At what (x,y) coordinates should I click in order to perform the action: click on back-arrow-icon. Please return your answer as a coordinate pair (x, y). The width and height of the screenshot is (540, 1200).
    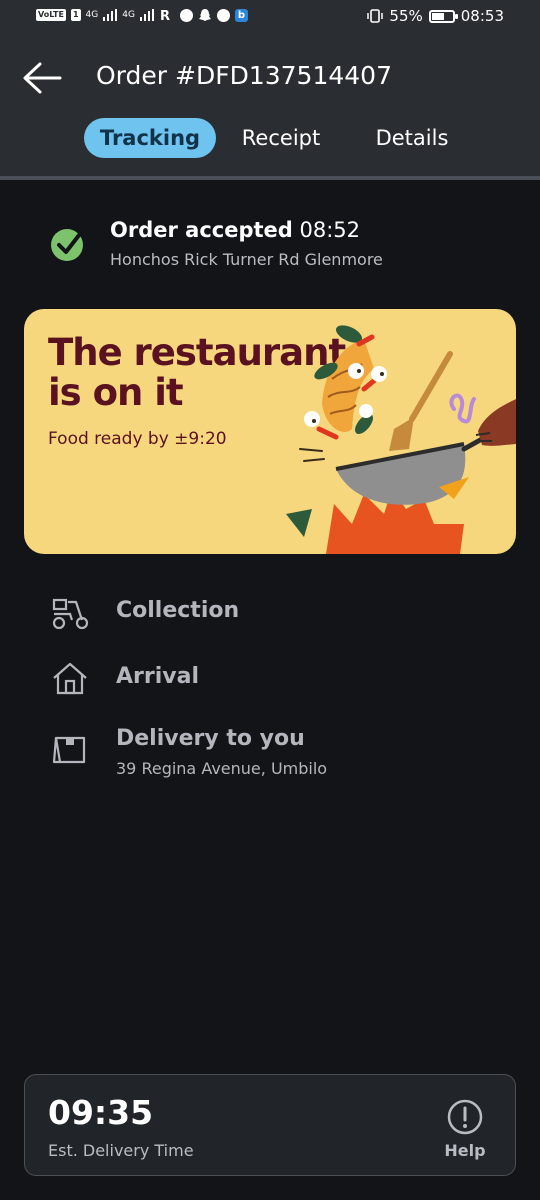
    Looking at the image, I should click on (42, 78).